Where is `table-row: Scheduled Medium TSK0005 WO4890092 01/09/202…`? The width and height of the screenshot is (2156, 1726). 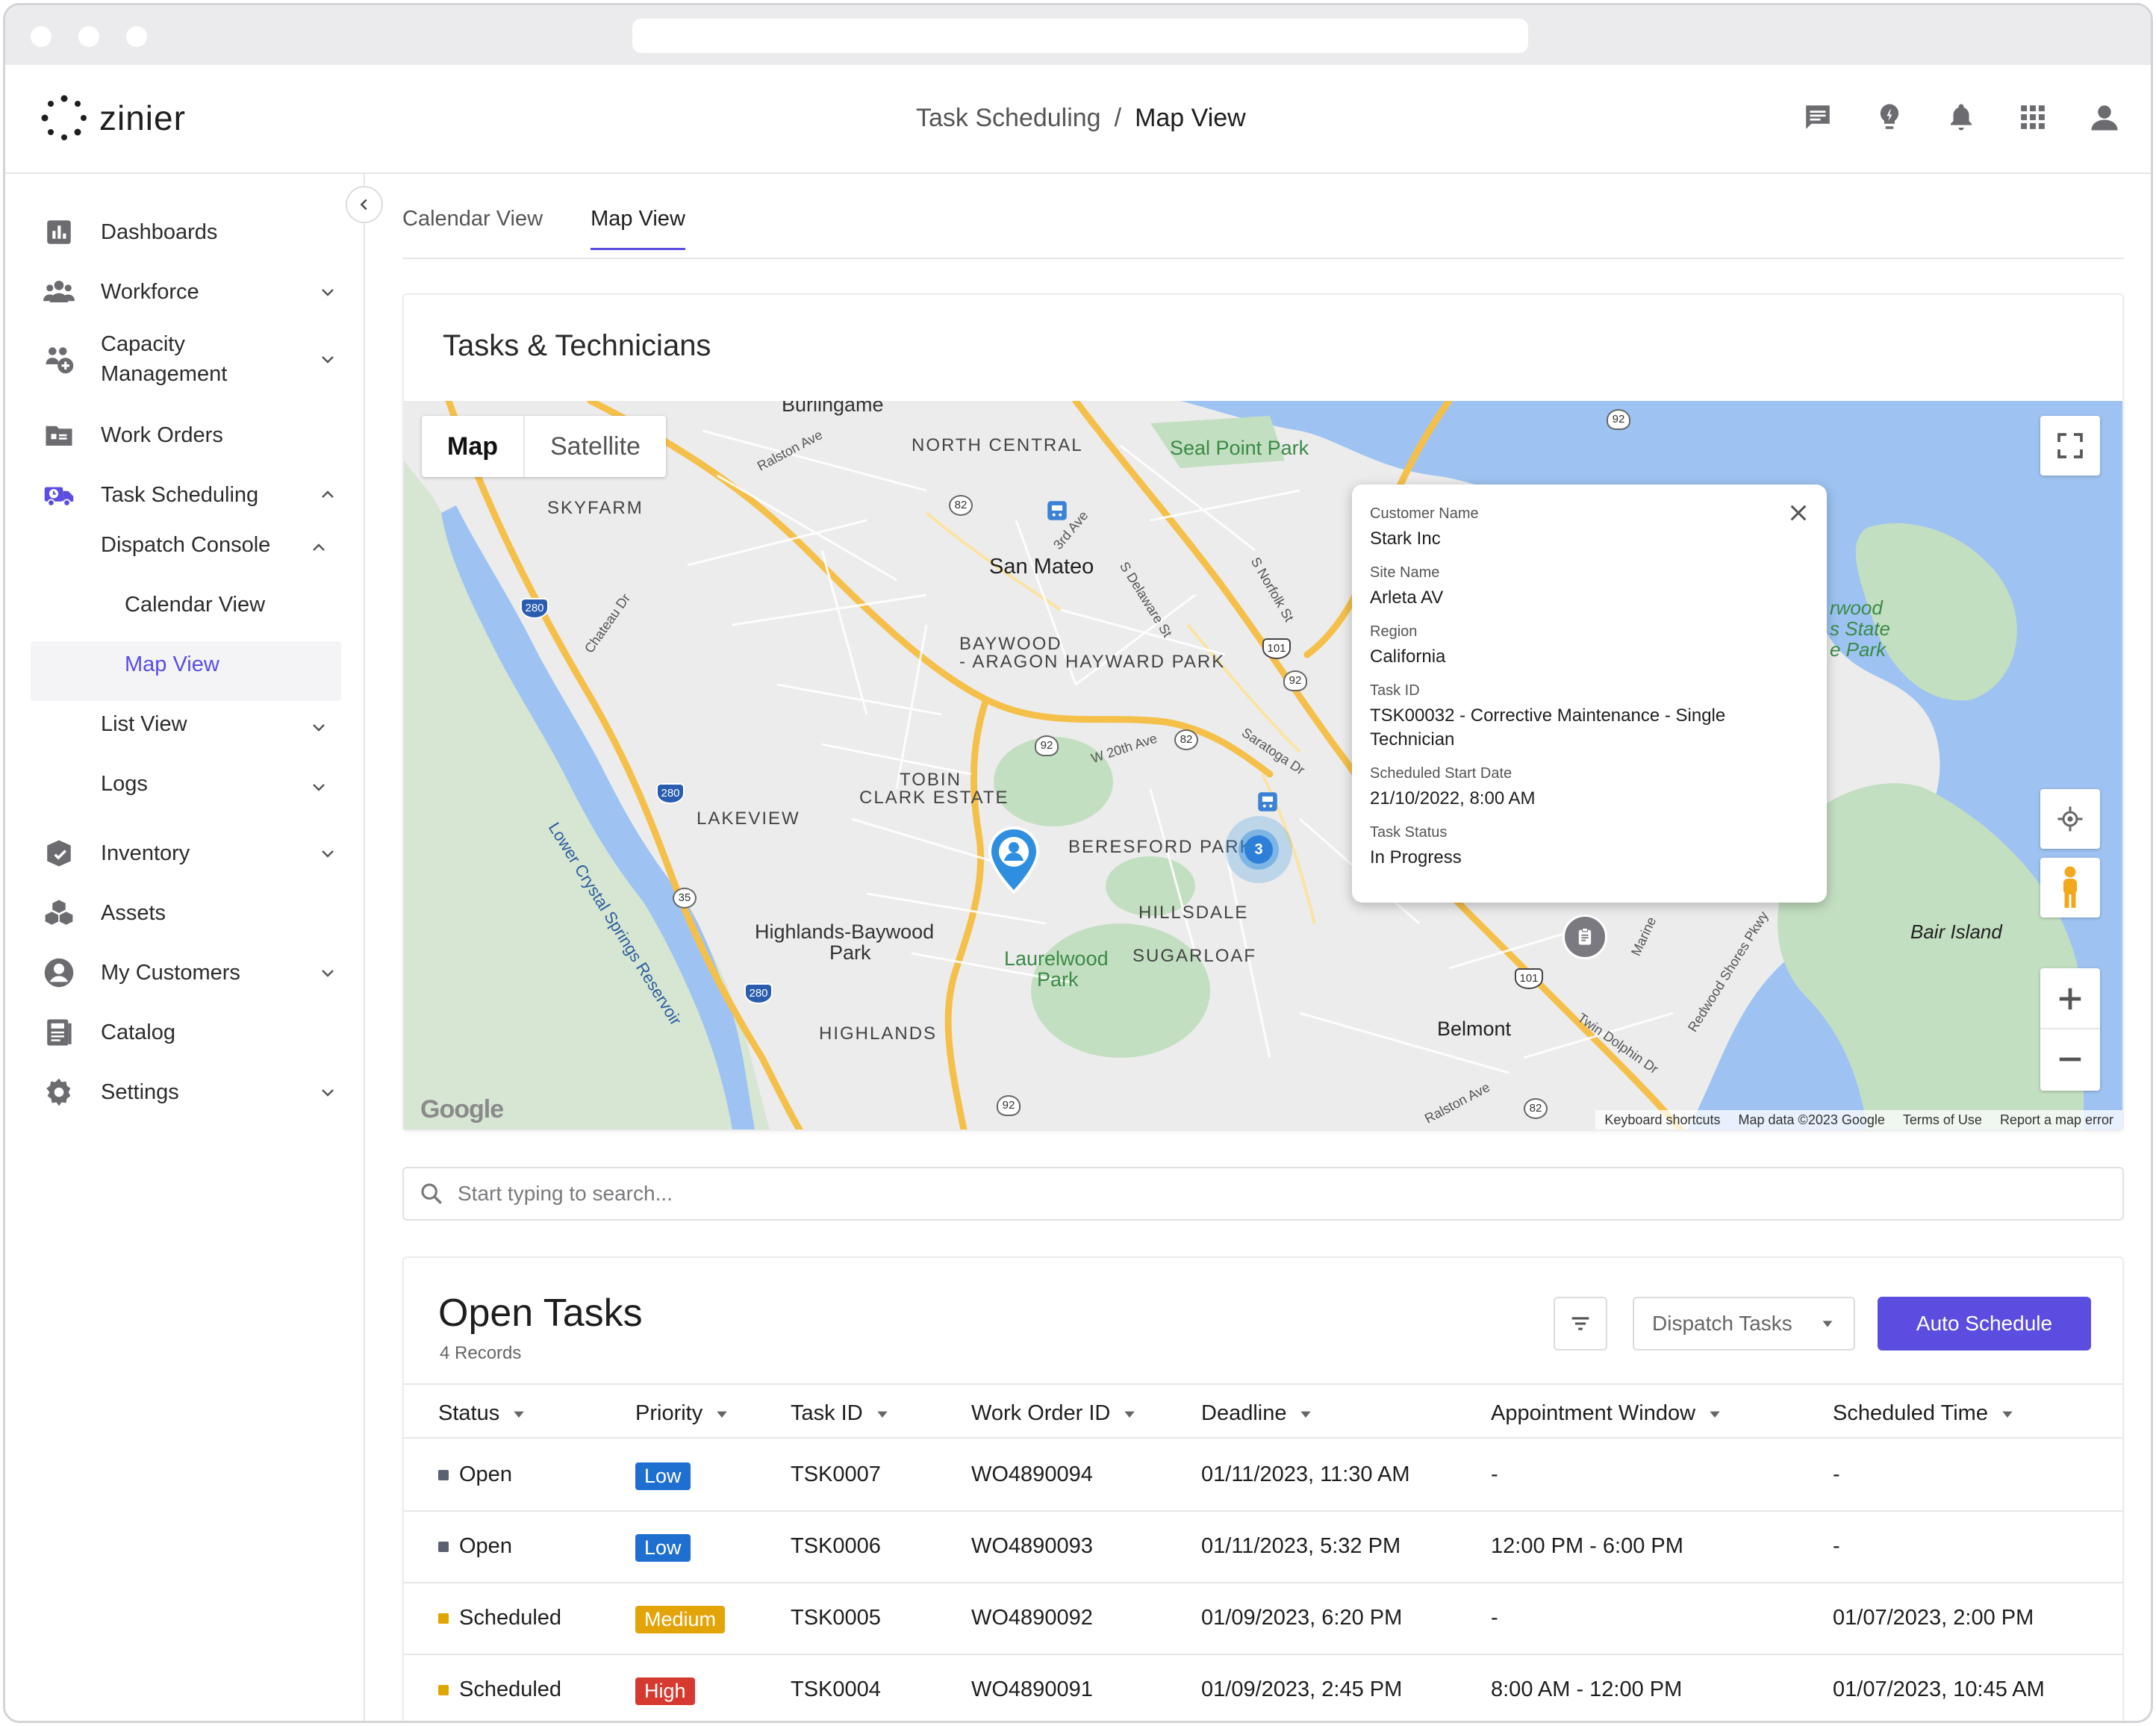
table-row: Scheduled Medium TSK0005 WO4890092 01/09/202… is located at coordinates (1263, 1619).